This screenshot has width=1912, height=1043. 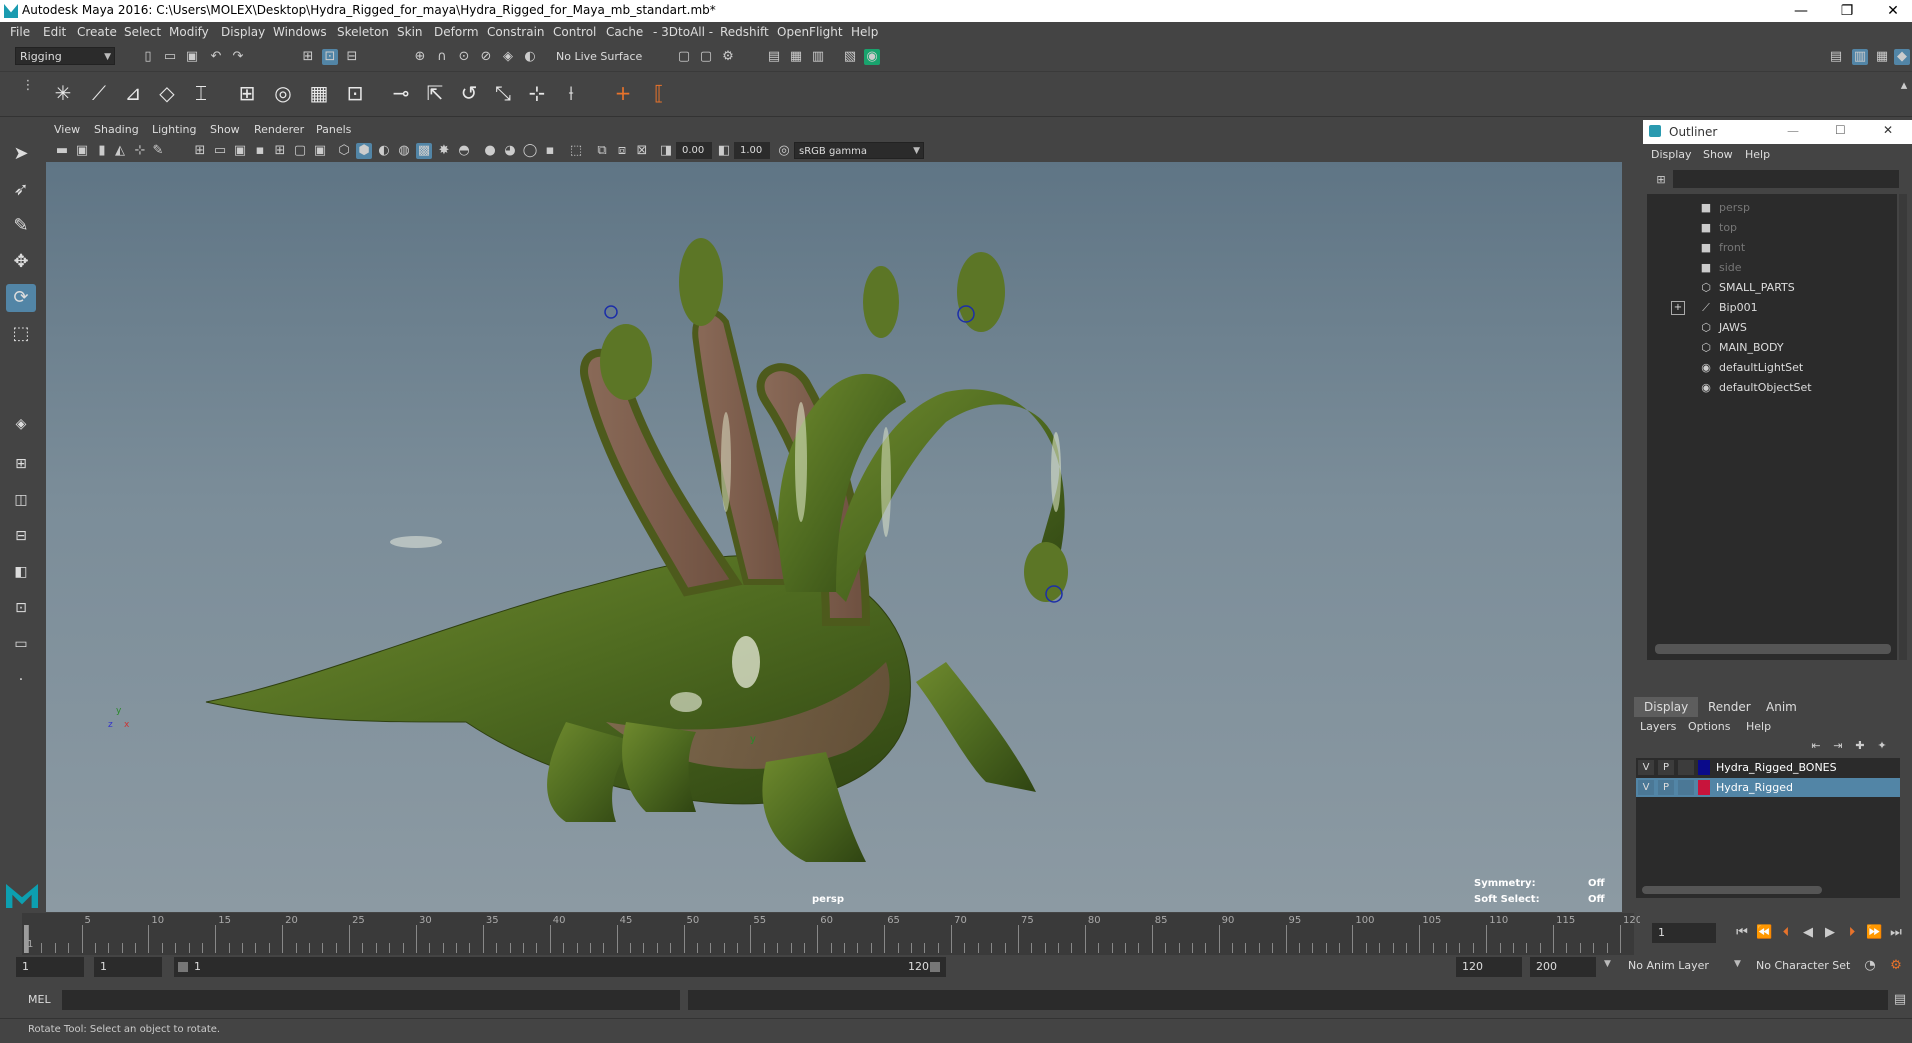 What do you see at coordinates (28, 86) in the screenshot?
I see `shelf-options-icon: ⋮` at bounding box center [28, 86].